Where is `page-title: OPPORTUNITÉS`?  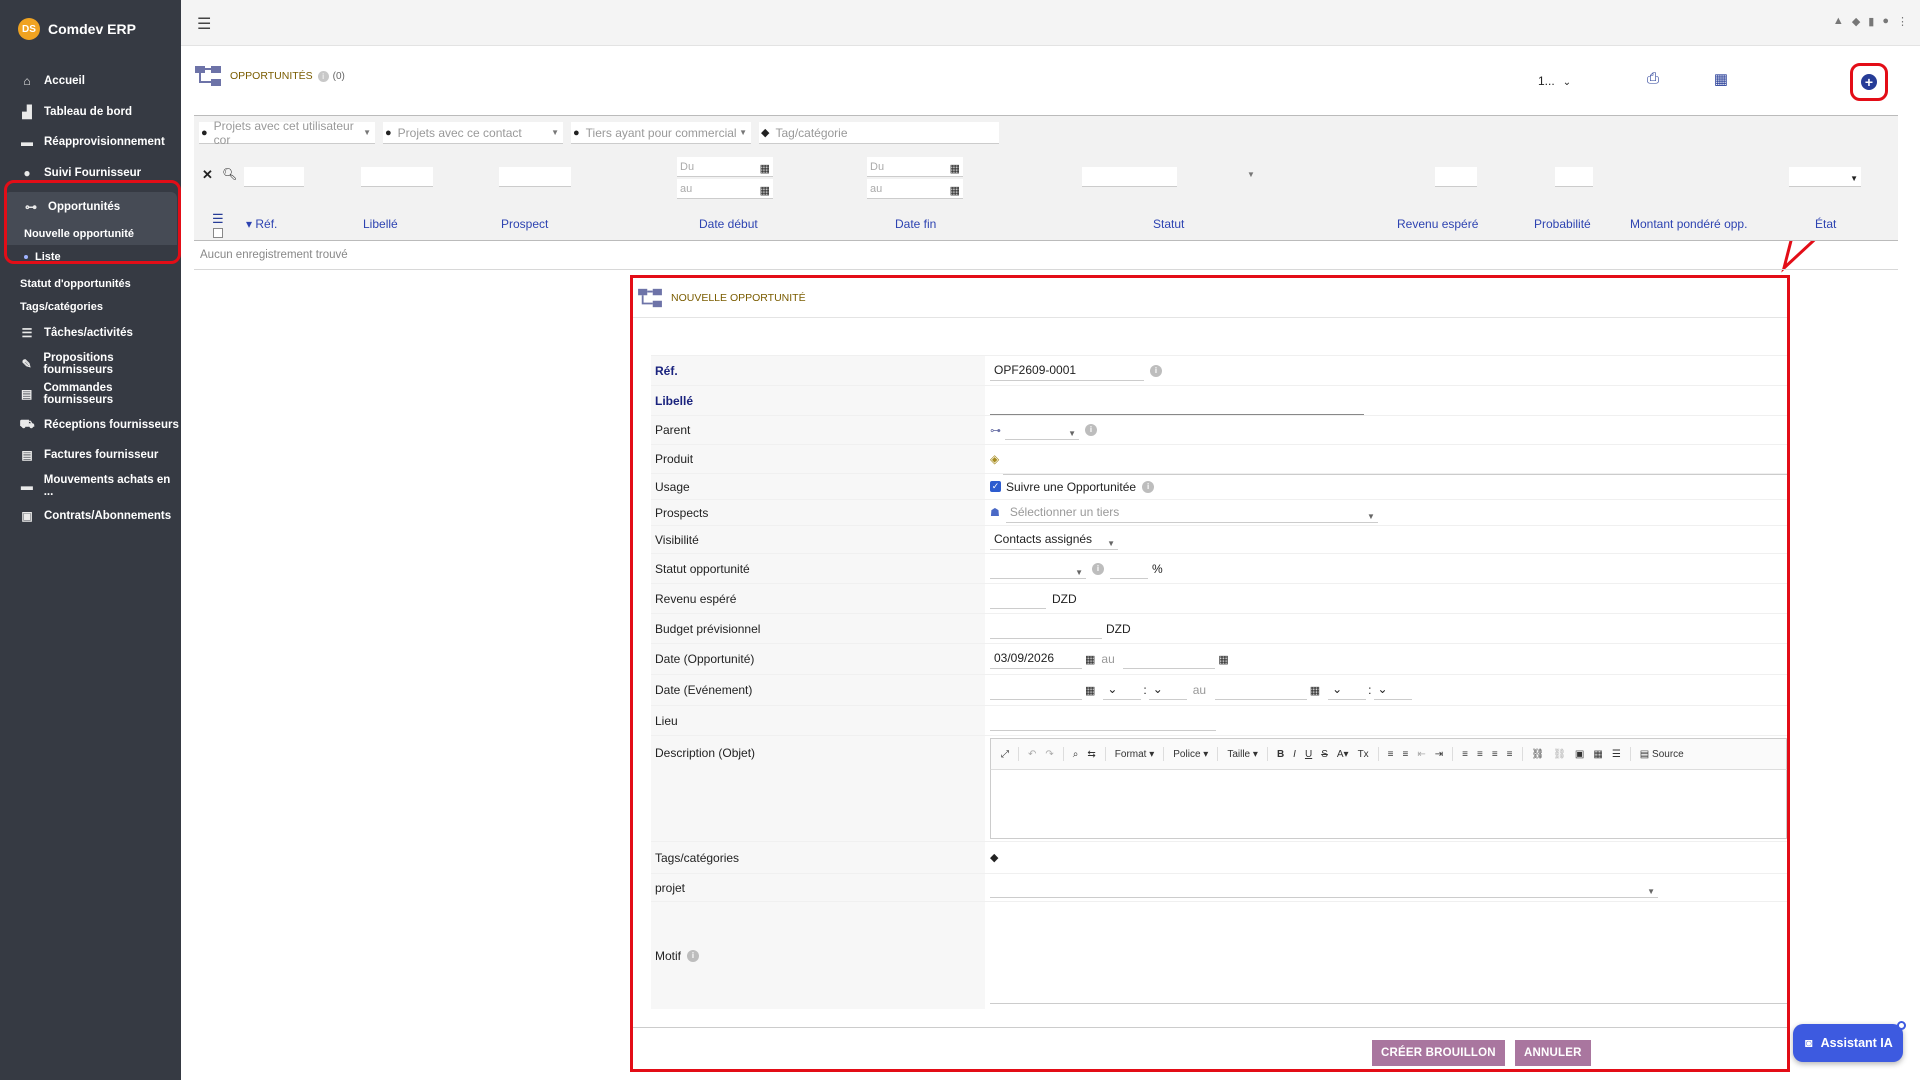
page-title: OPPORTUNITÉS is located at coordinates (271, 76).